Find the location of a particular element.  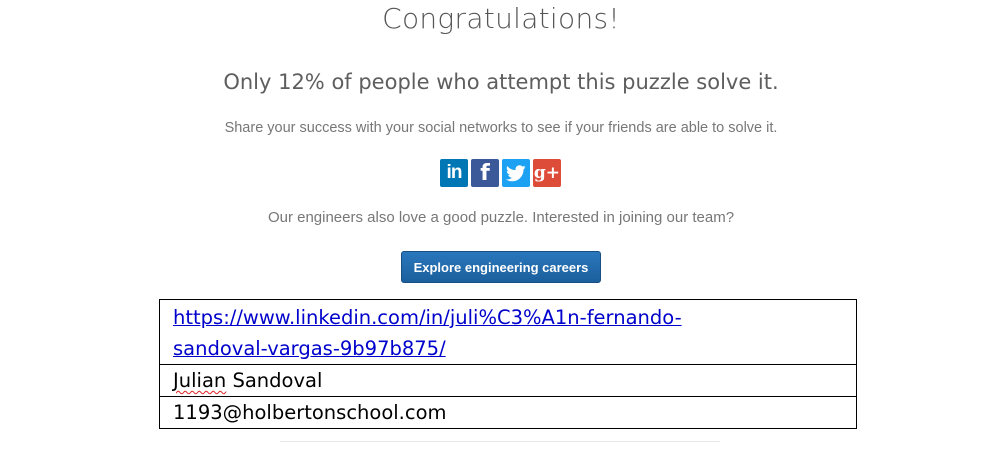

name-cell: Julian Sandoval is located at coordinates (508, 380).